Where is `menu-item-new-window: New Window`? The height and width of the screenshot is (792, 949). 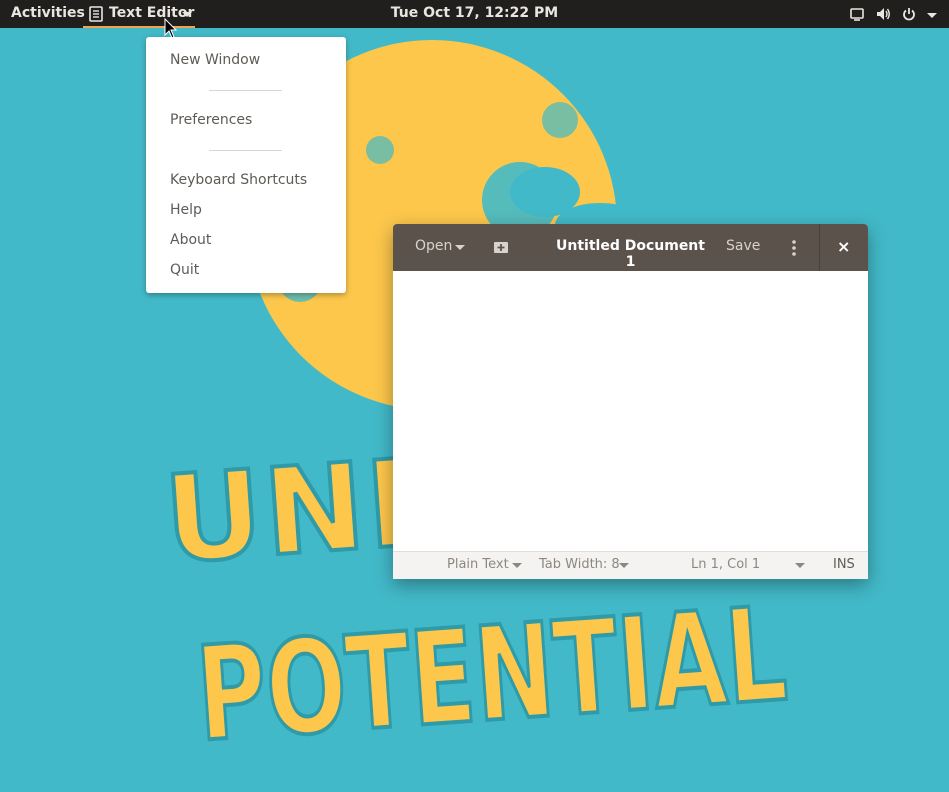 menu-item-new-window: New Window is located at coordinates (215, 60).